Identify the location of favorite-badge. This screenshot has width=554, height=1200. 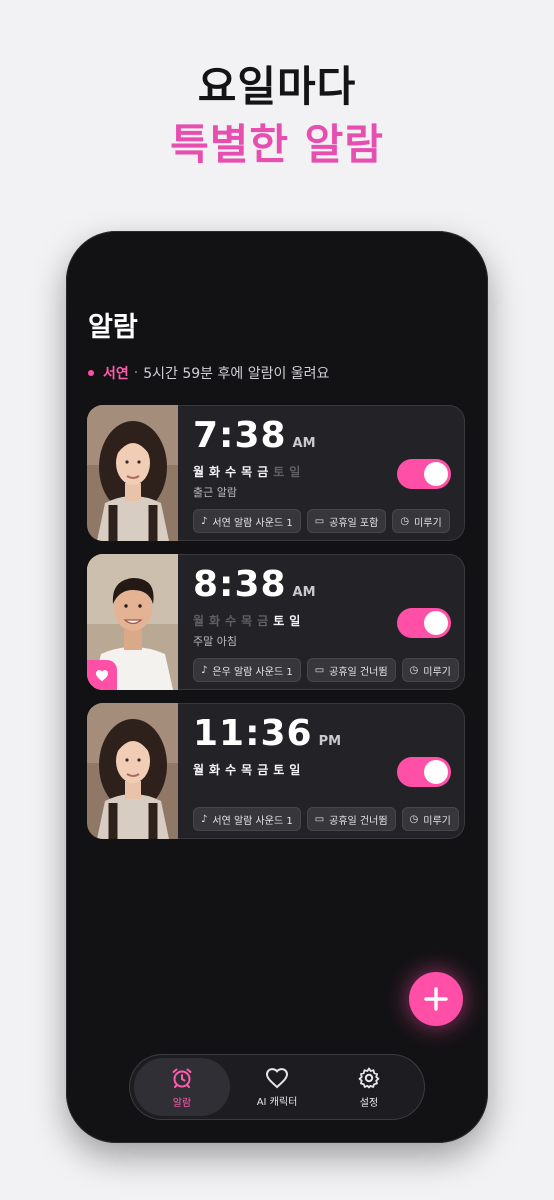
(102, 675).